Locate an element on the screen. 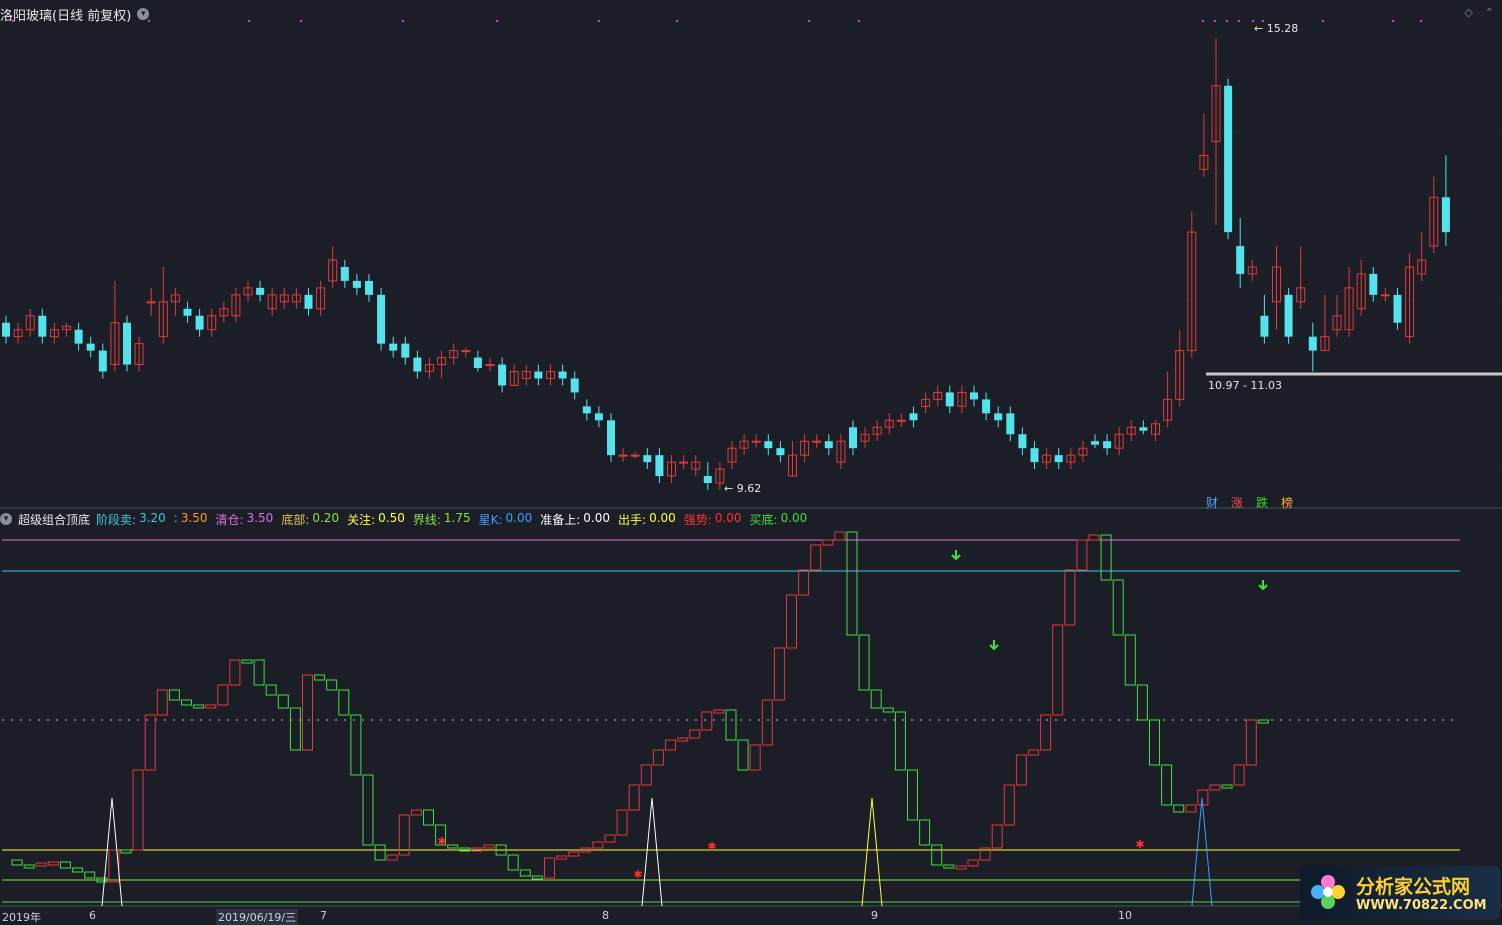 The width and height of the screenshot is (1502, 925). down-arrow-icon is located at coordinates (994, 645).